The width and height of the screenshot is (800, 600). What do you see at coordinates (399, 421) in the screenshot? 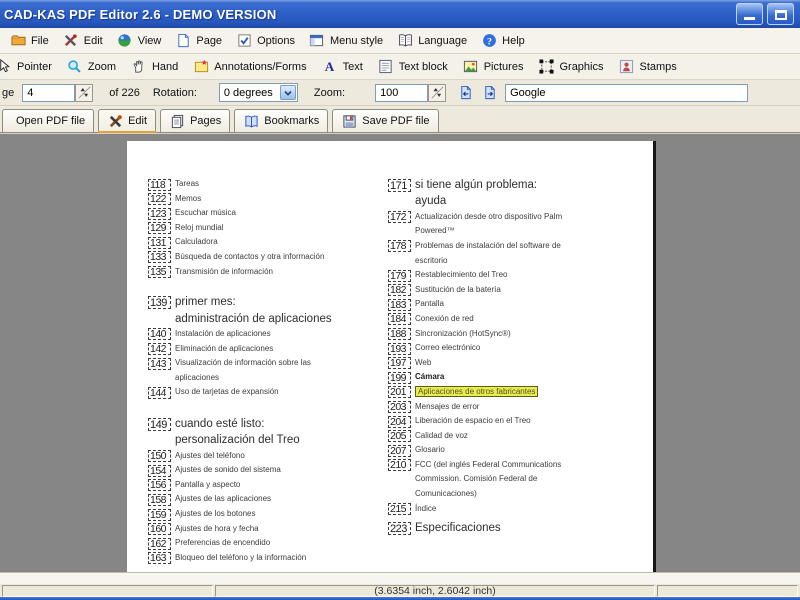
I see `toc-page-link: 204` at bounding box center [399, 421].